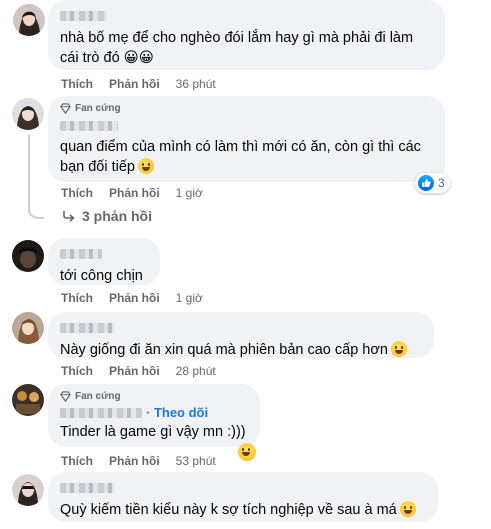 The image size is (491, 529). I want to click on smirk-emoji-icon, so click(407, 509).